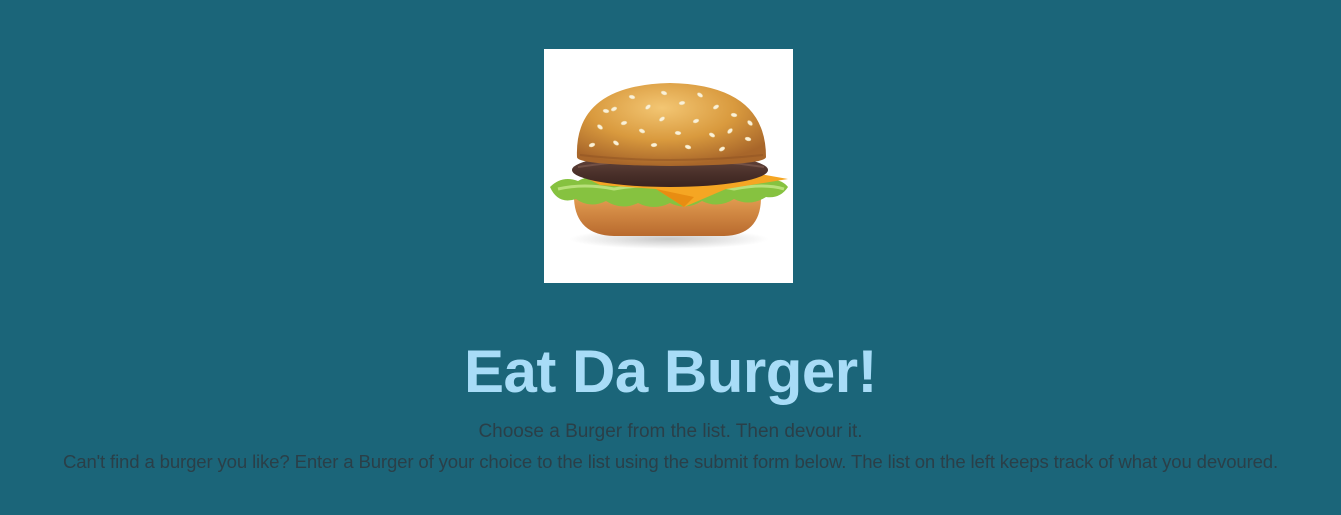  I want to click on burger-illustration, so click(669, 166).